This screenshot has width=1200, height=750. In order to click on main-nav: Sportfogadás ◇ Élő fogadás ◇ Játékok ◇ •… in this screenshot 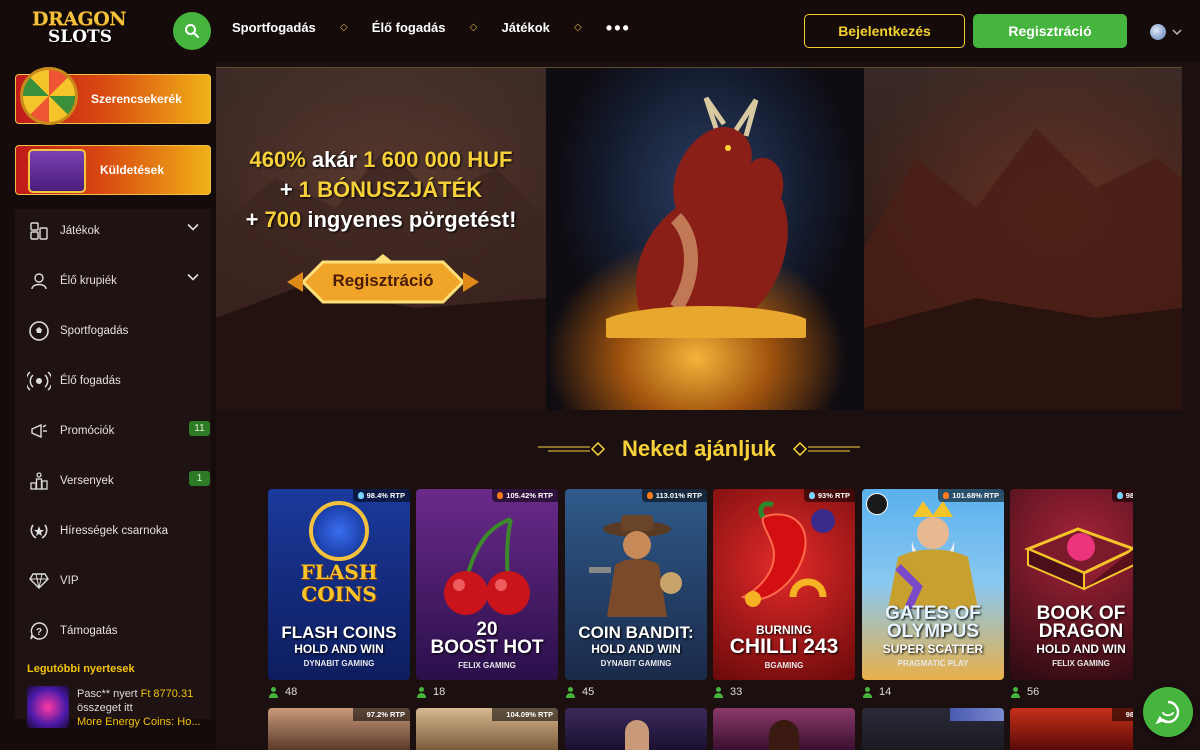, I will do `click(431, 28)`.